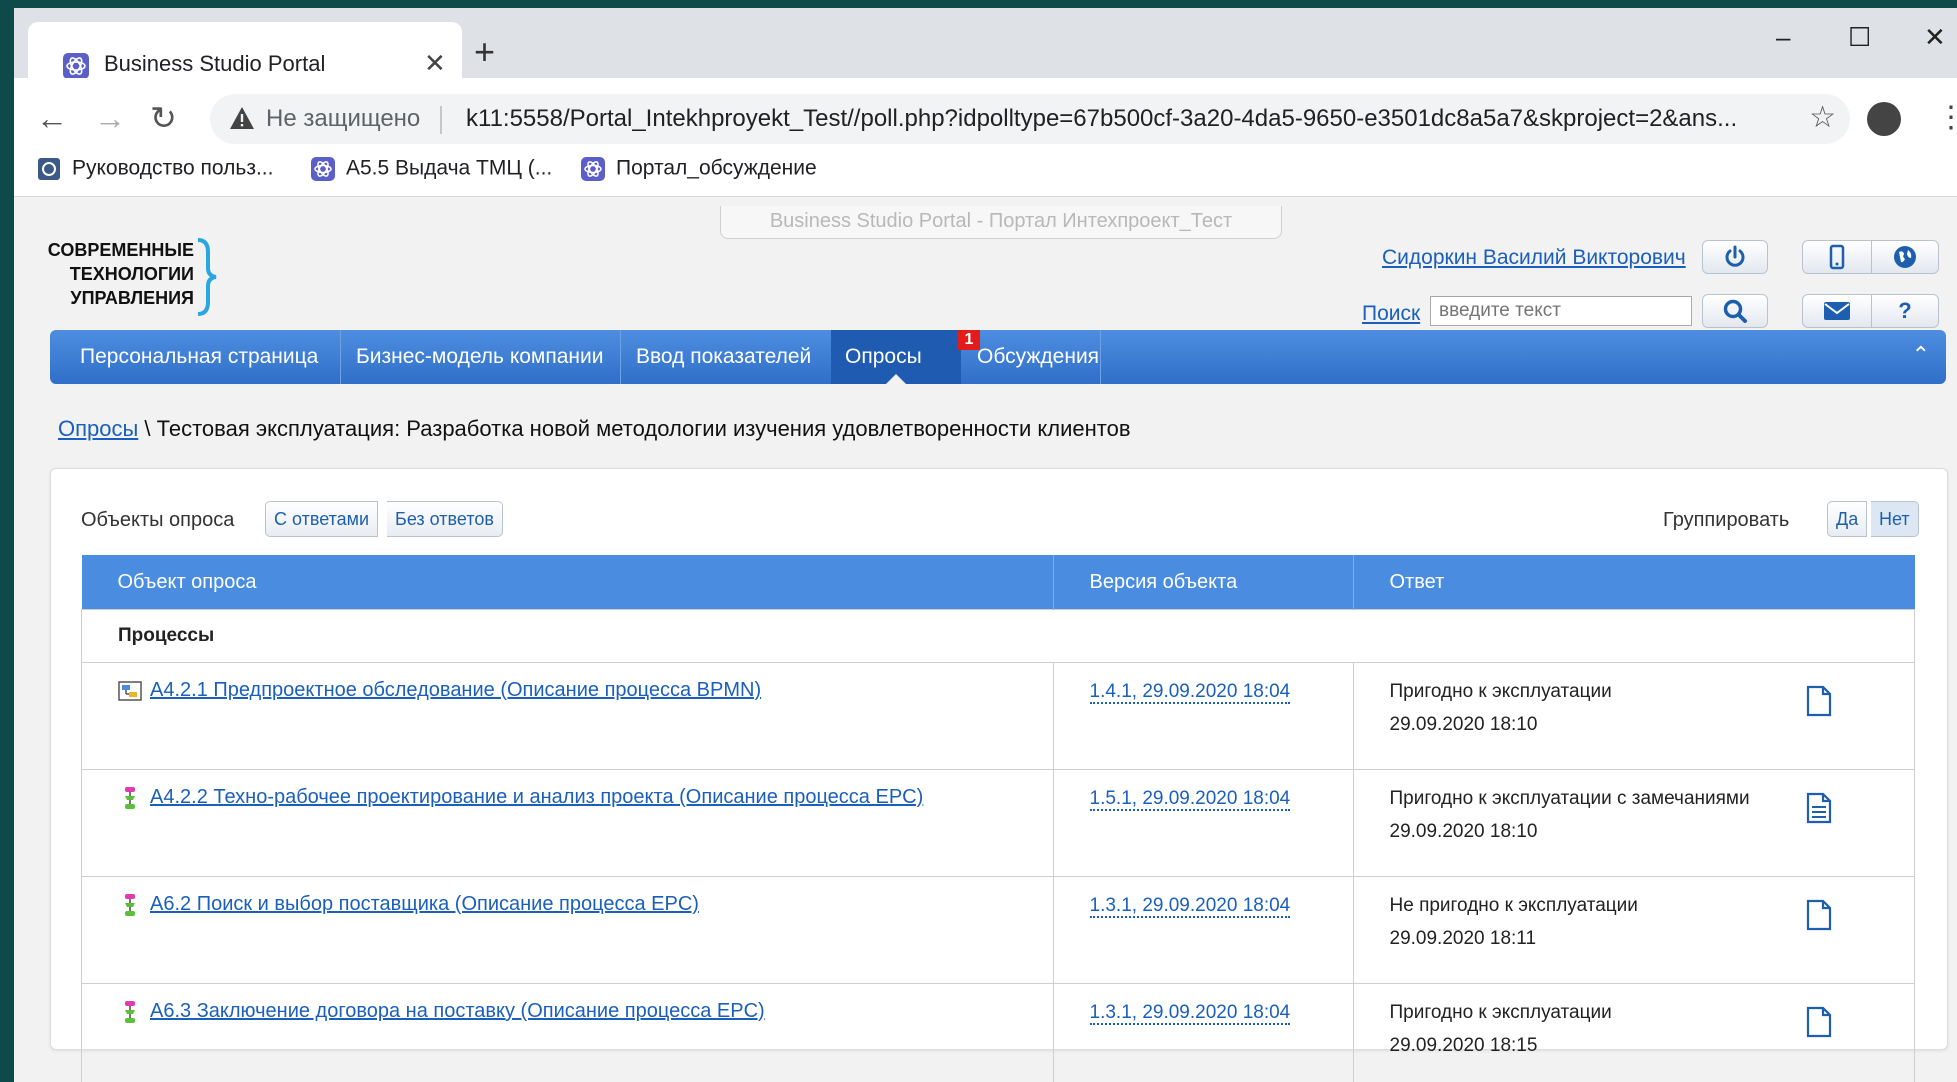 The width and height of the screenshot is (1957, 1082). What do you see at coordinates (110, 118) in the screenshot?
I see `forward-button: →` at bounding box center [110, 118].